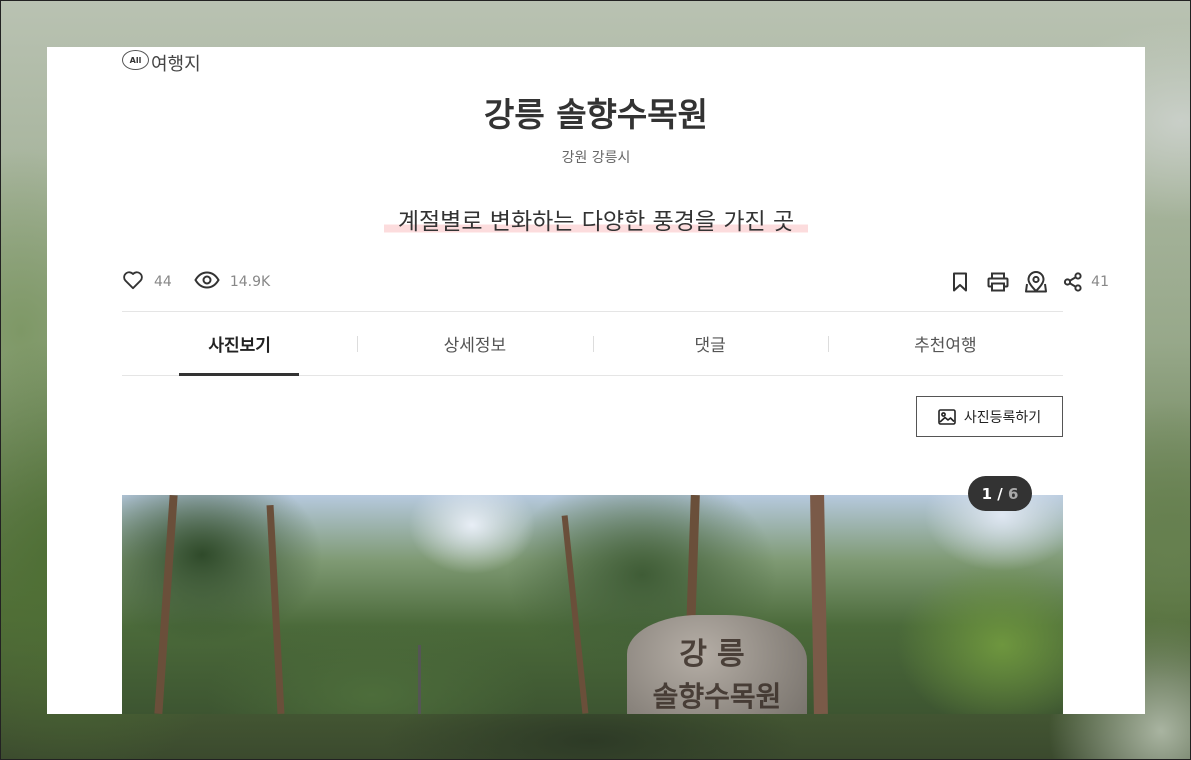 This screenshot has height=760, width=1191. What do you see at coordinates (1013, 493) in the screenshot?
I see `gallery-total: 6` at bounding box center [1013, 493].